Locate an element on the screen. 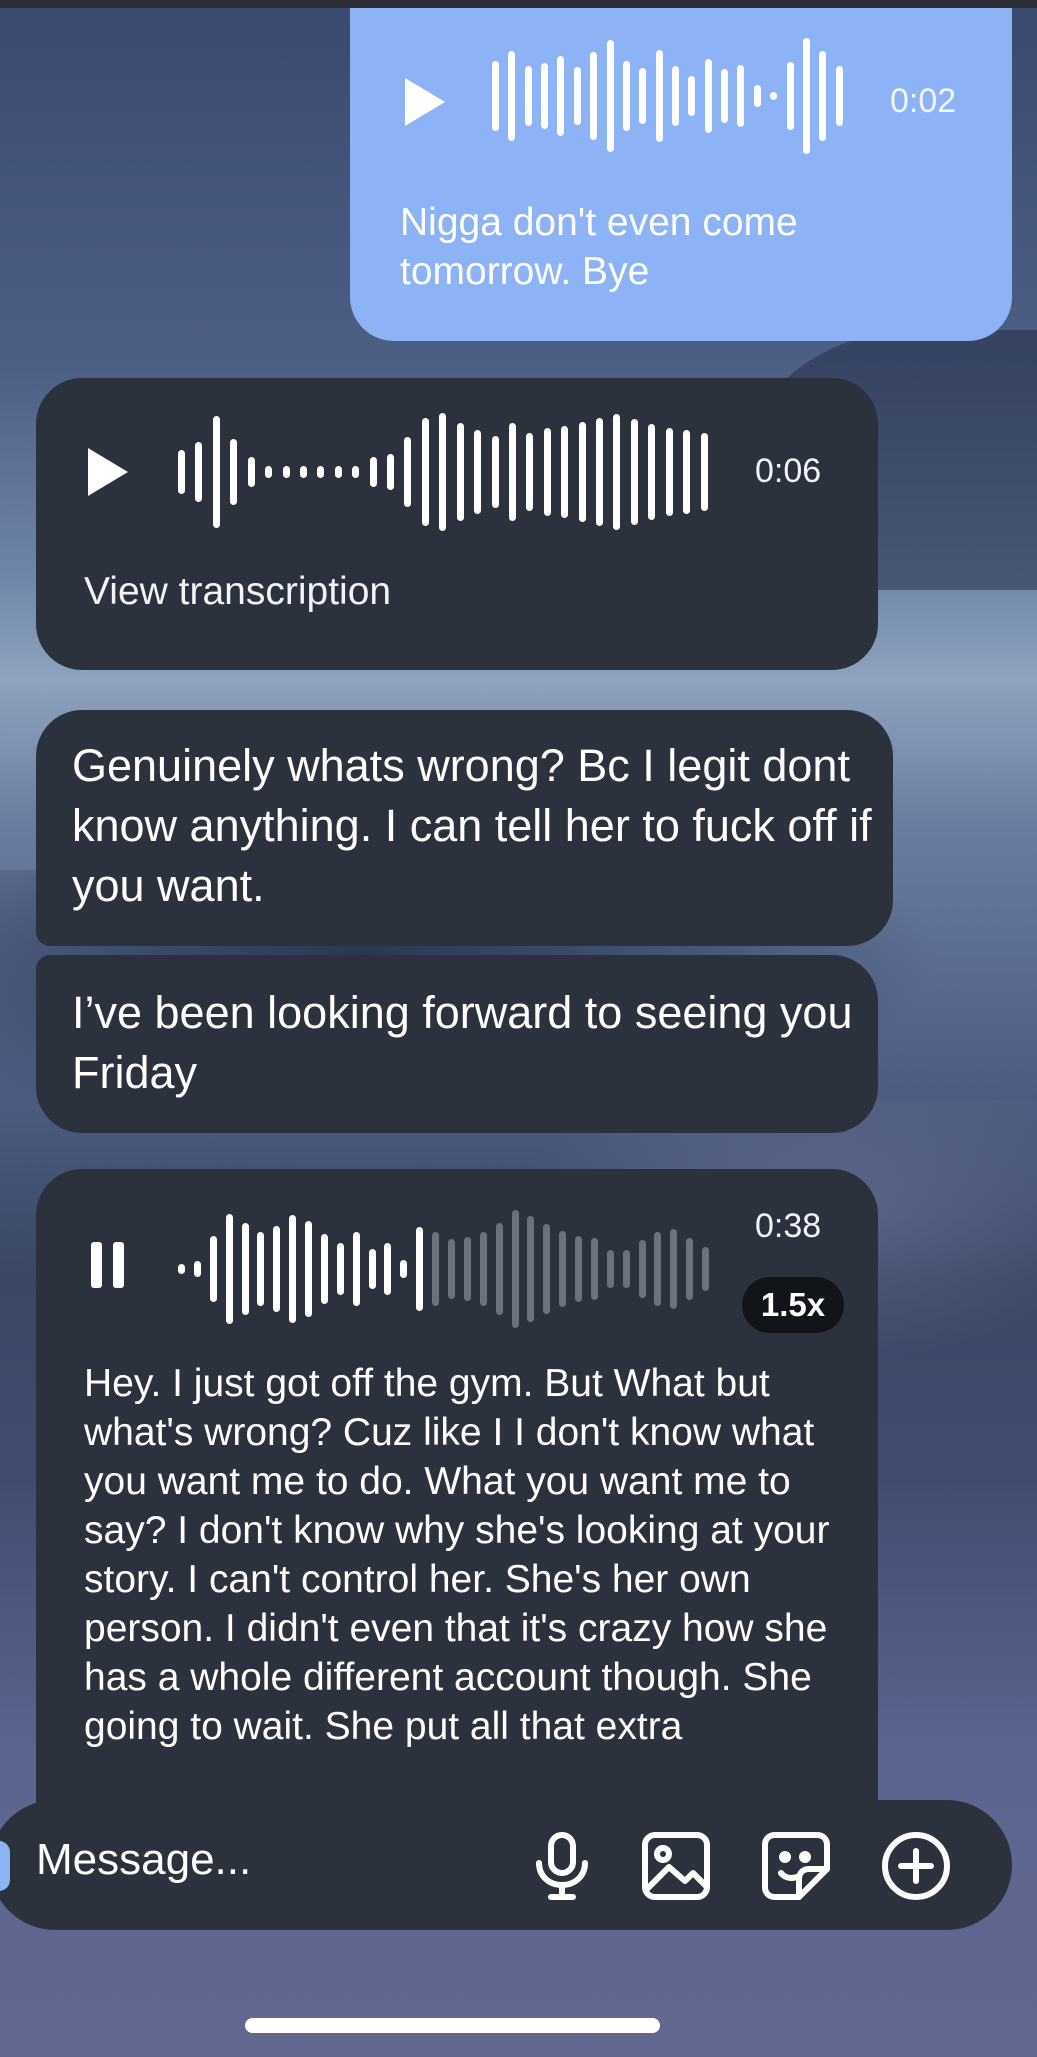 The height and width of the screenshot is (2057, 1037). incoming-voice-message: 0:06 View transcription is located at coordinates (457, 524).